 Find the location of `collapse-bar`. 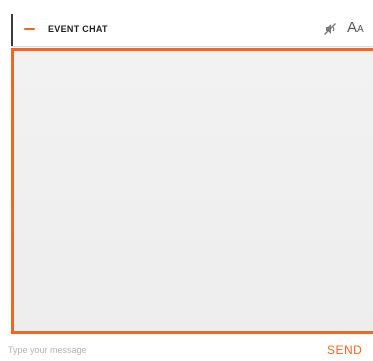

collapse-bar is located at coordinates (29, 29).